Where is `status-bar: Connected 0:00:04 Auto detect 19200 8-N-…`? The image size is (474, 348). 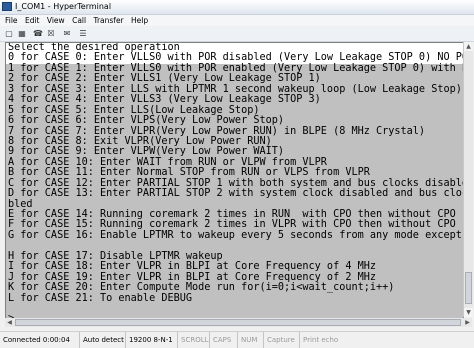 status-bar: Connected 0:00:04 Auto detect 19200 8-N-… is located at coordinates (237, 339).